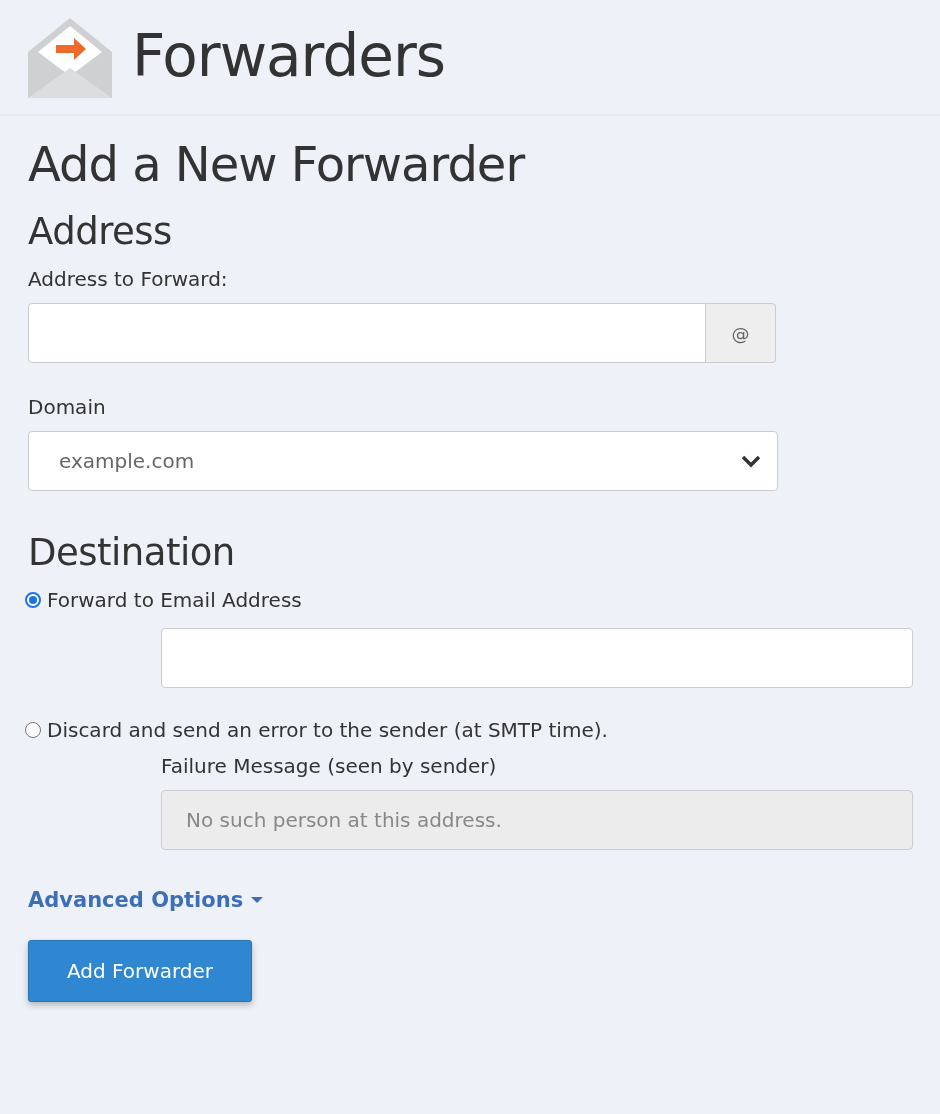 The height and width of the screenshot is (1114, 940). Describe the element at coordinates (537, 658) in the screenshot. I see `email-input-field` at that location.